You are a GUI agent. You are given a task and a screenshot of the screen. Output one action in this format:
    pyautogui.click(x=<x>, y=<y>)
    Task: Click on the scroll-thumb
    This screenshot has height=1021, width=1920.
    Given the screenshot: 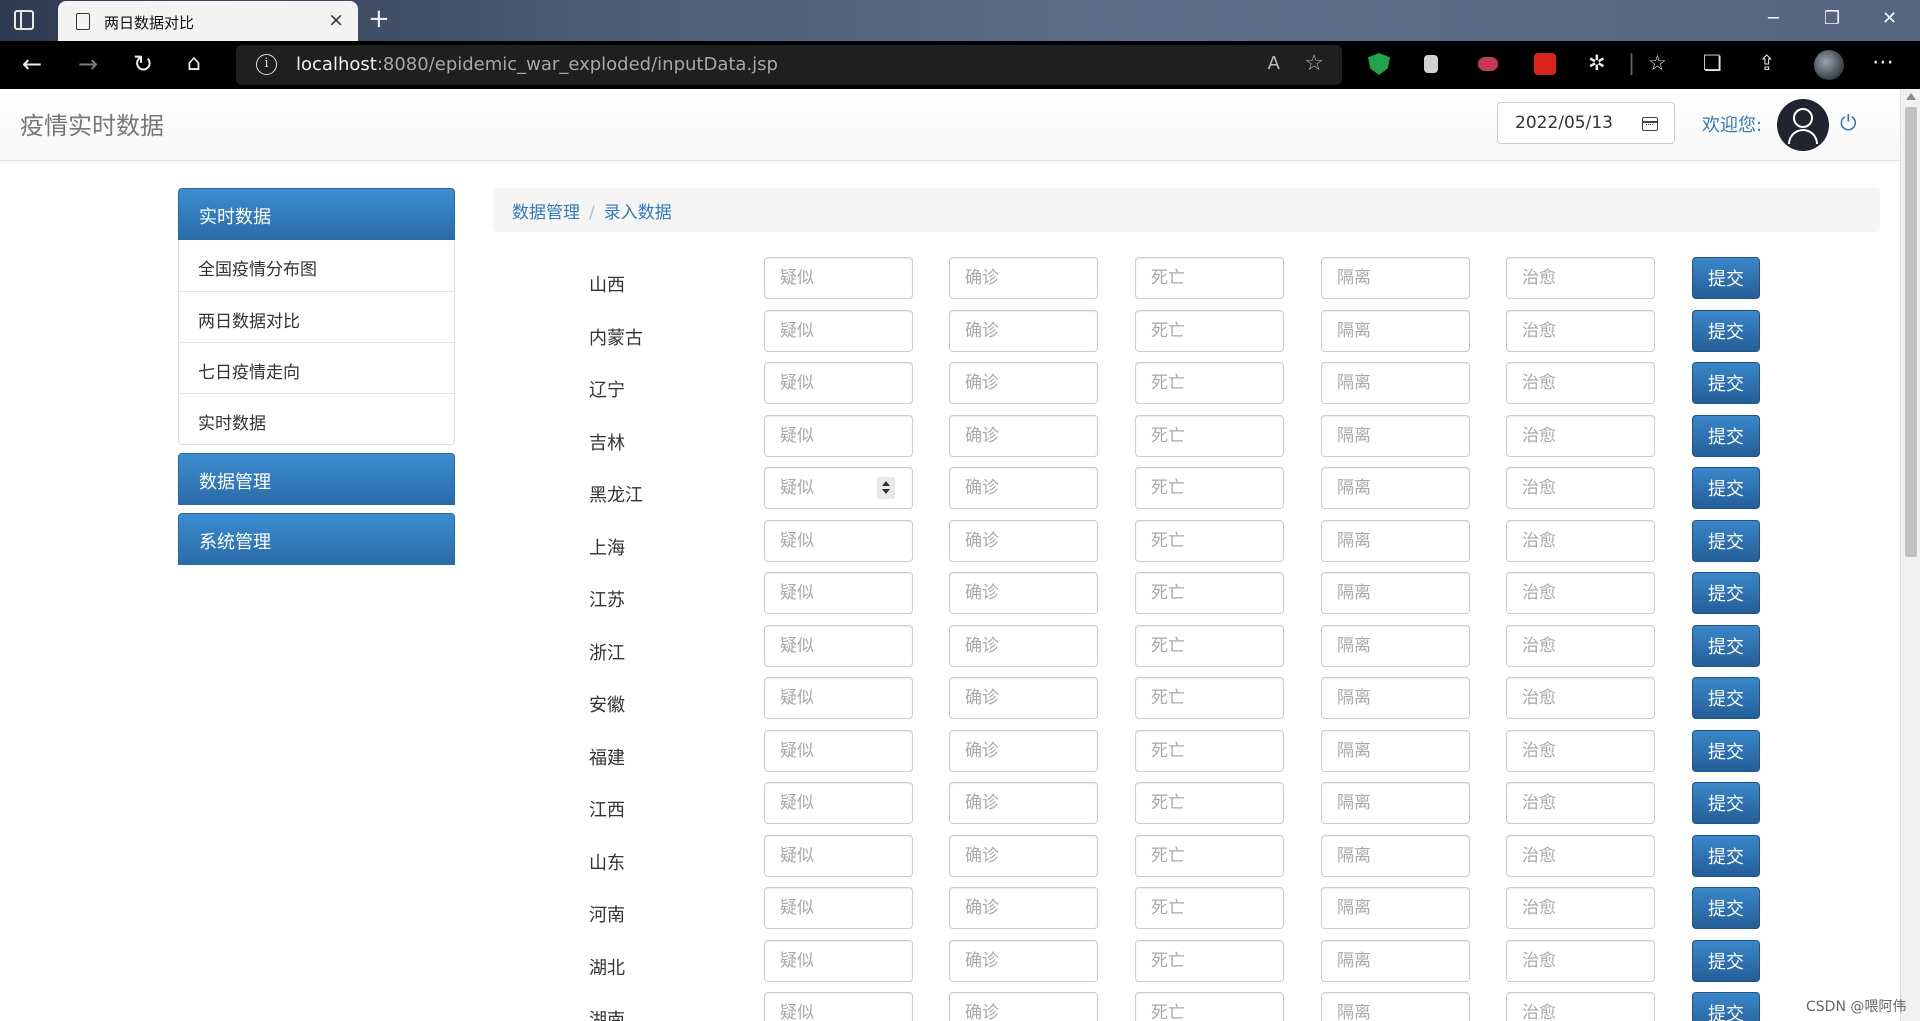 What is the action you would take?
    pyautogui.click(x=1911, y=332)
    